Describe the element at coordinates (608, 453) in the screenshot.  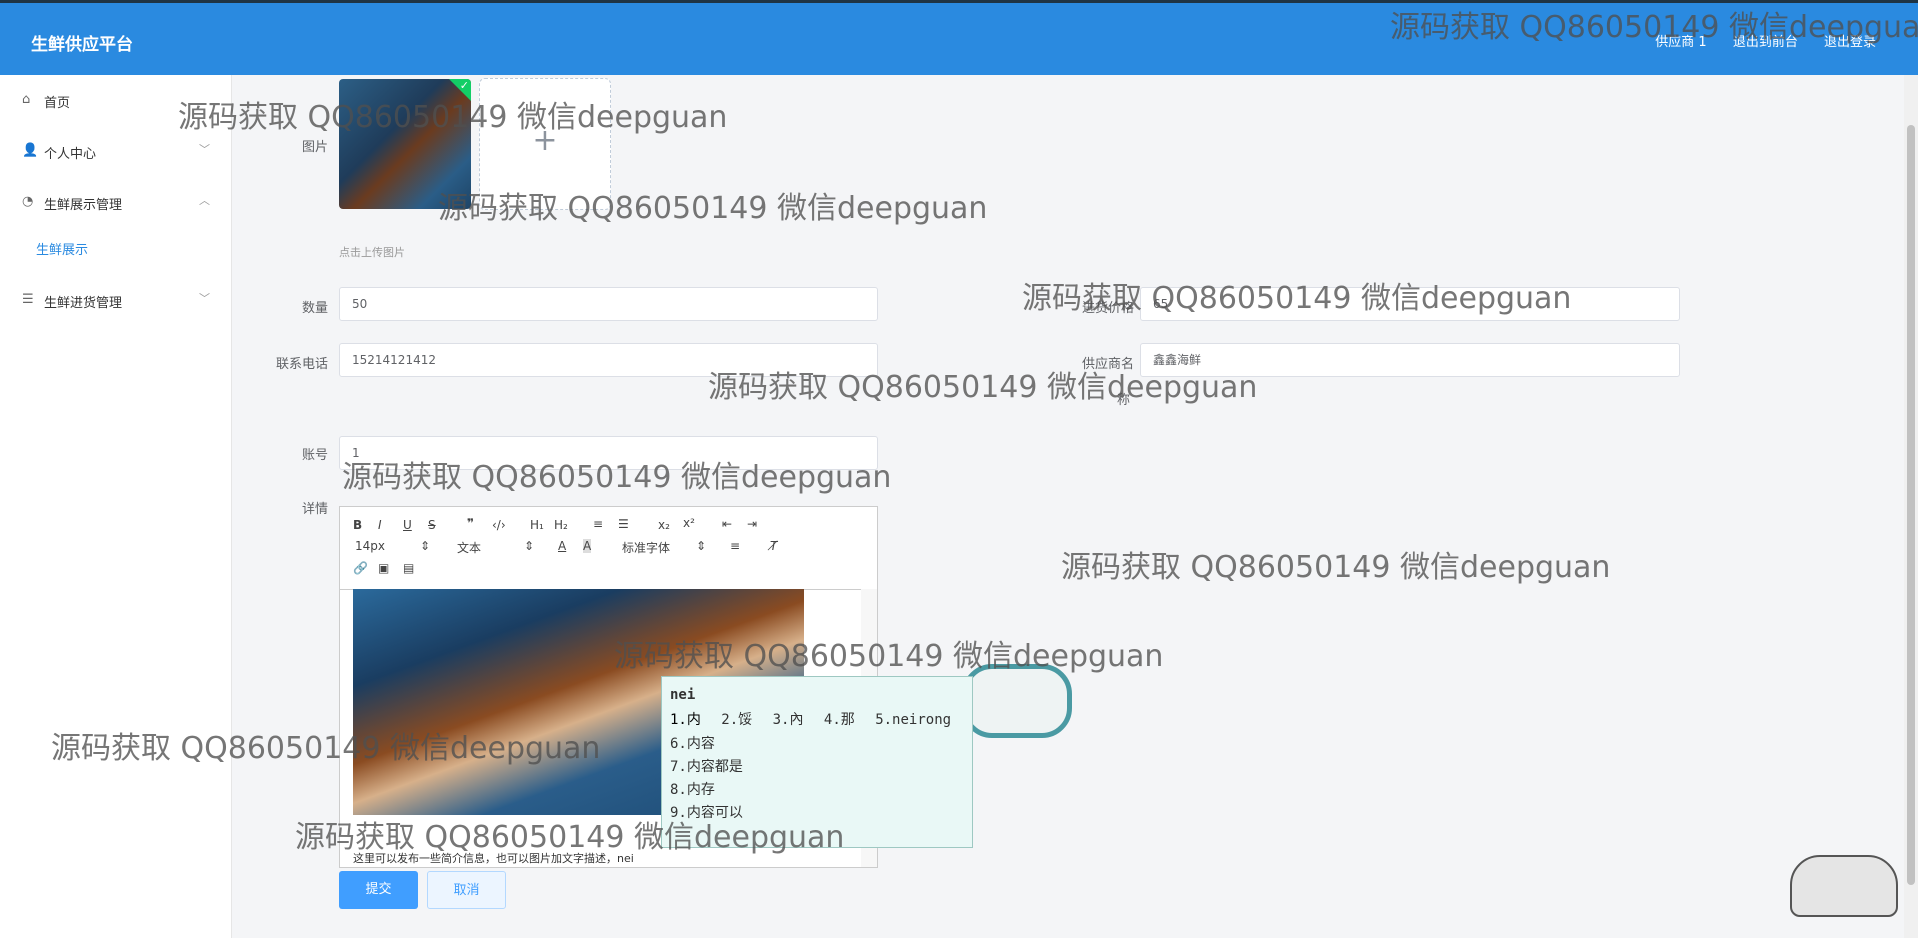
I see `account-input: 1` at that location.